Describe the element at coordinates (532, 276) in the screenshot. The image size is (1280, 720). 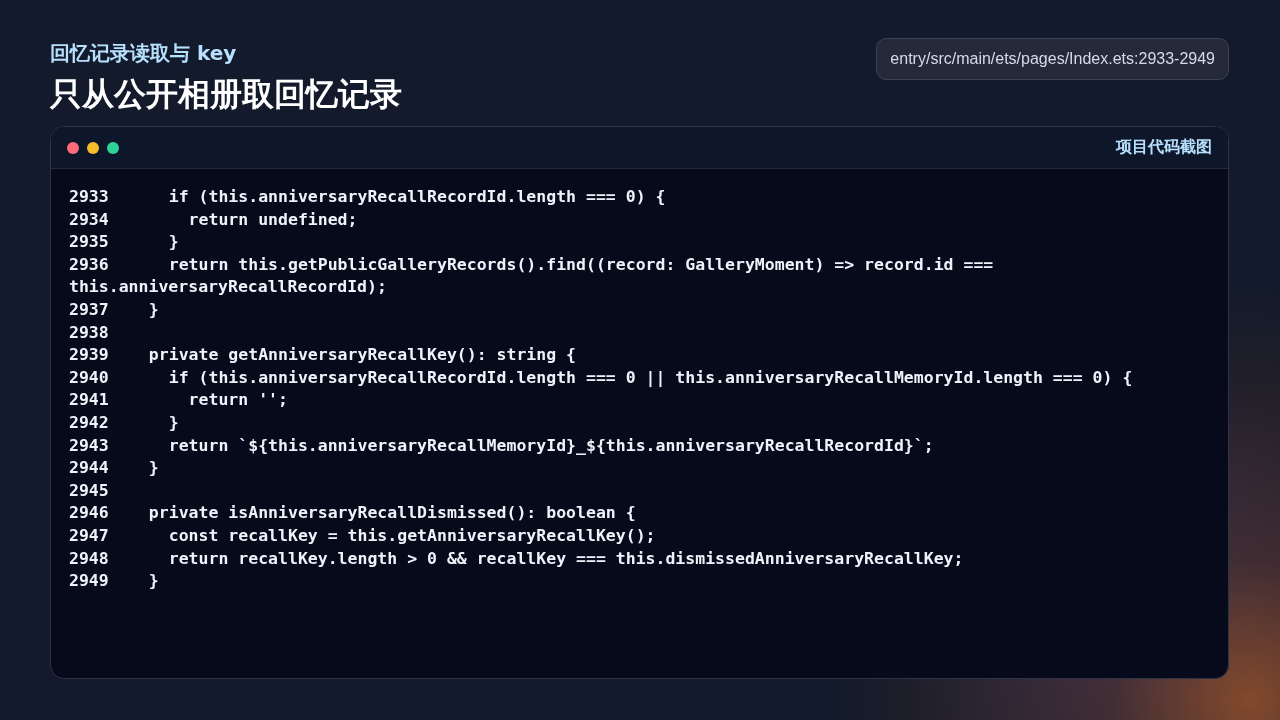
I see `code-line: 2936 return this.getPublicGalleryRecords().find((record: GalleryMoment) => record.id === this.anniversaryRecallRecordId);` at that location.